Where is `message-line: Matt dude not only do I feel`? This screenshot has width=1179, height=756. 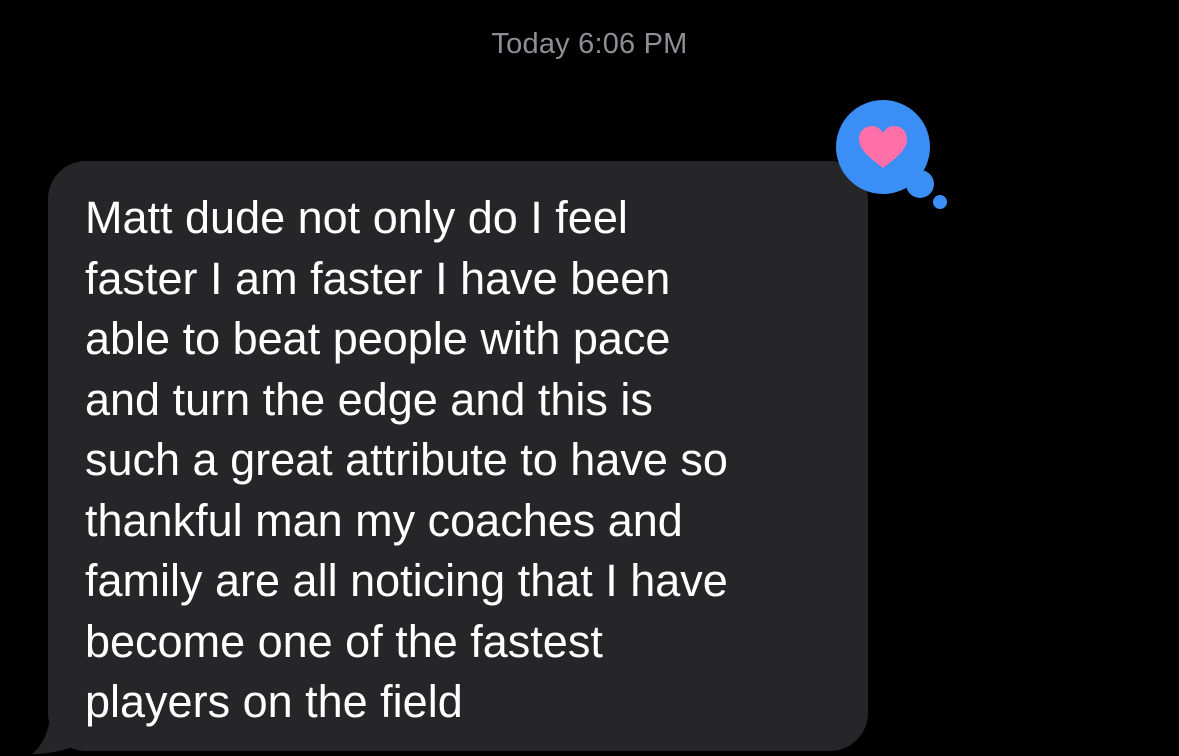 message-line: Matt dude not only do I feel is located at coordinates (356, 217).